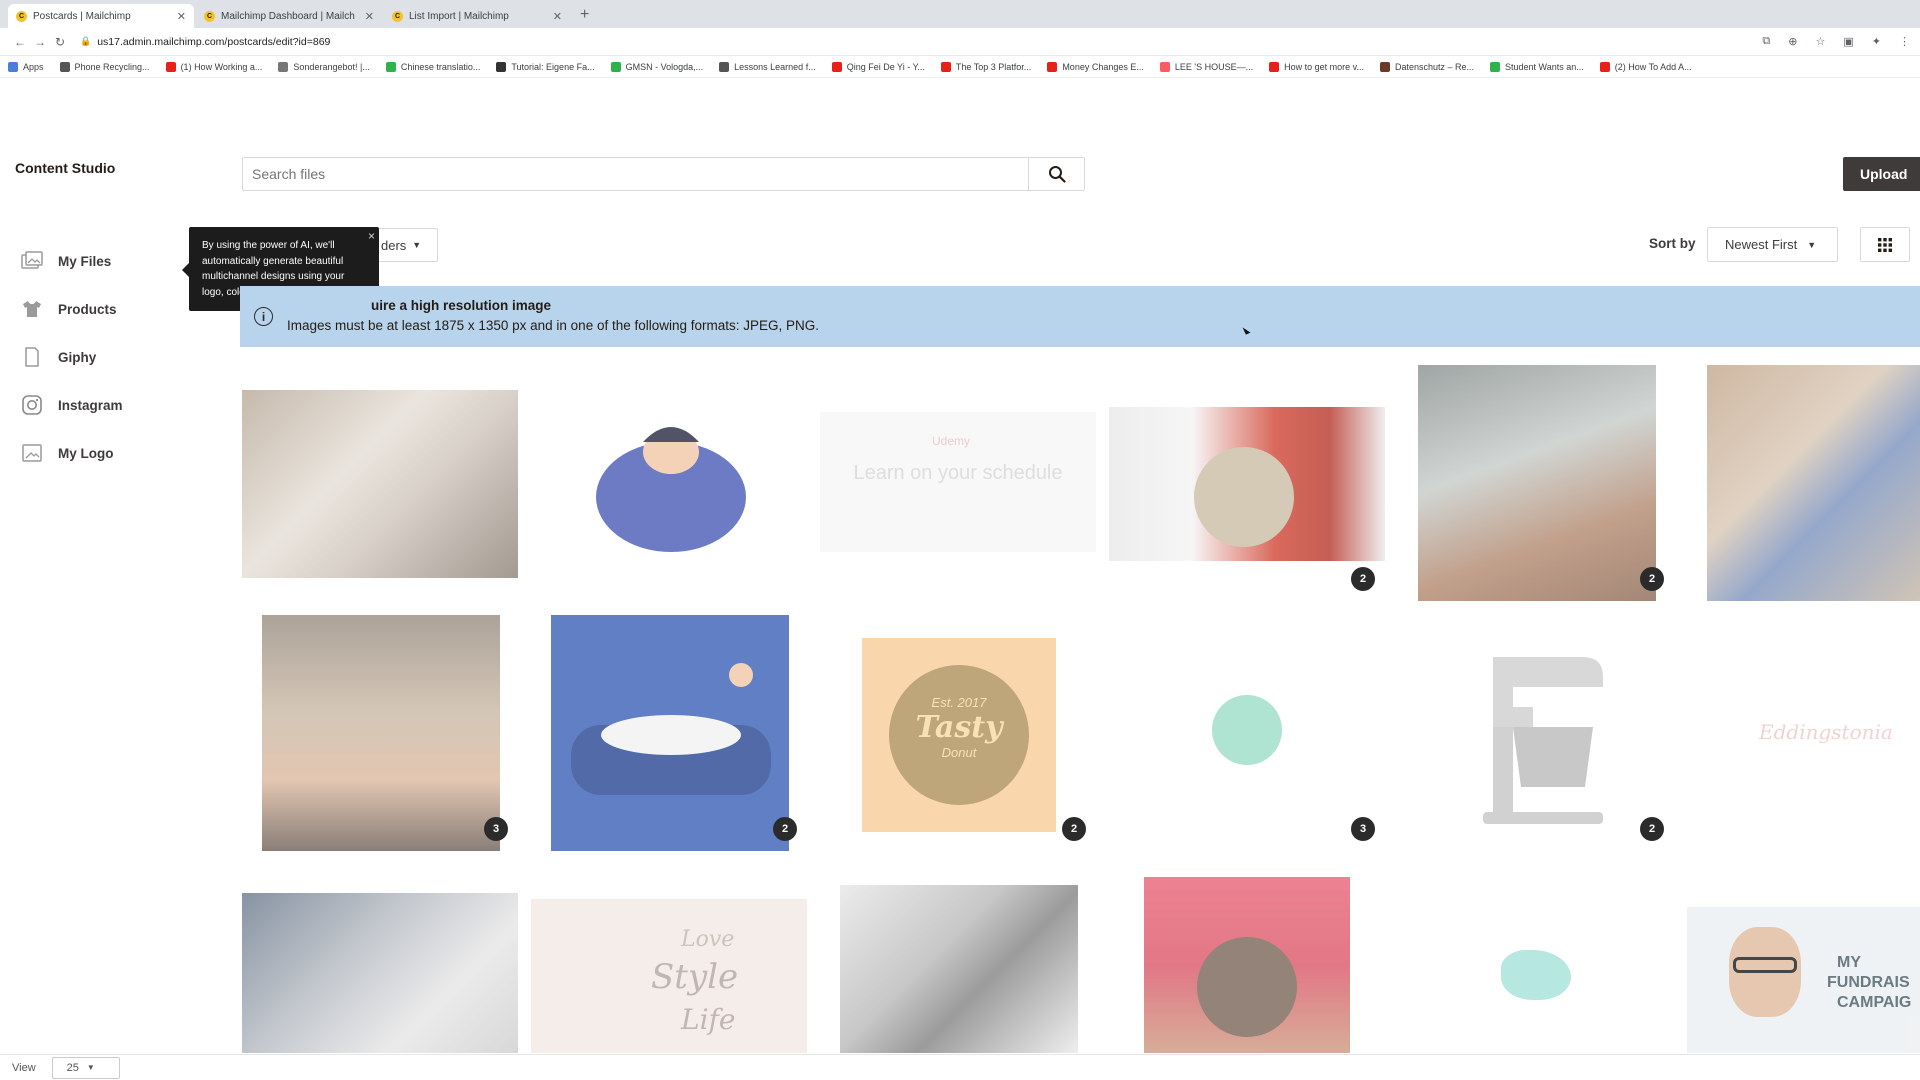 The width and height of the screenshot is (1920, 1080). Describe the element at coordinates (1885, 244) in the screenshot. I see `grid-view-button` at that location.